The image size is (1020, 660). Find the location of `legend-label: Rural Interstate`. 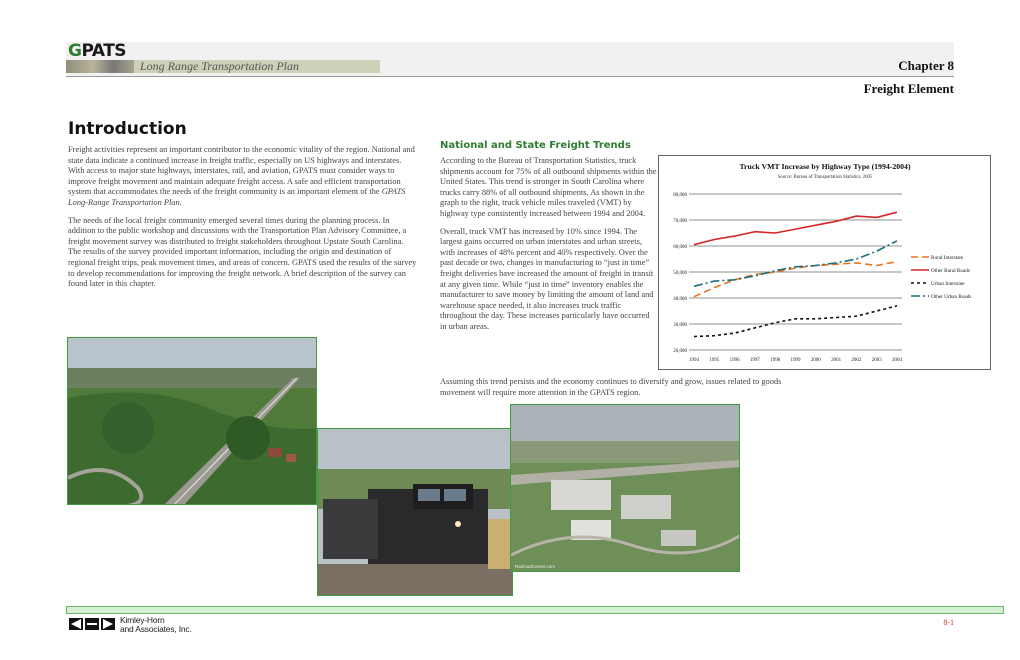

legend-label: Rural Interstate is located at coordinates (947, 258).